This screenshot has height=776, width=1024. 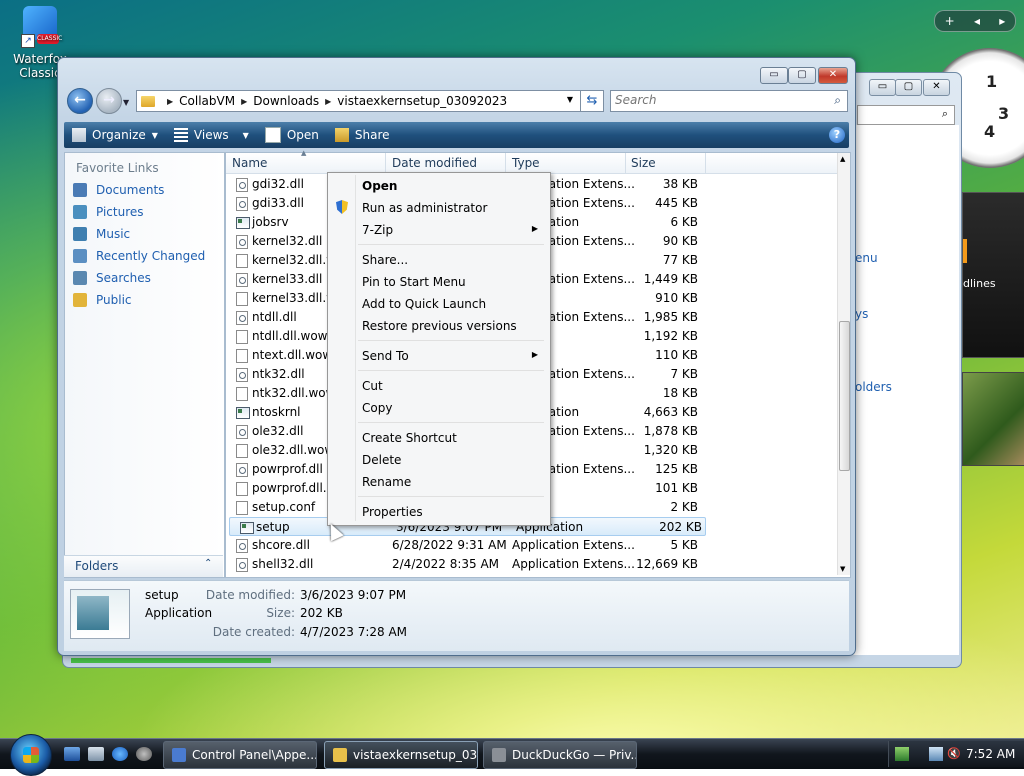 What do you see at coordinates (906, 115) in the screenshot?
I see `back-search-box: ⌕` at bounding box center [906, 115].